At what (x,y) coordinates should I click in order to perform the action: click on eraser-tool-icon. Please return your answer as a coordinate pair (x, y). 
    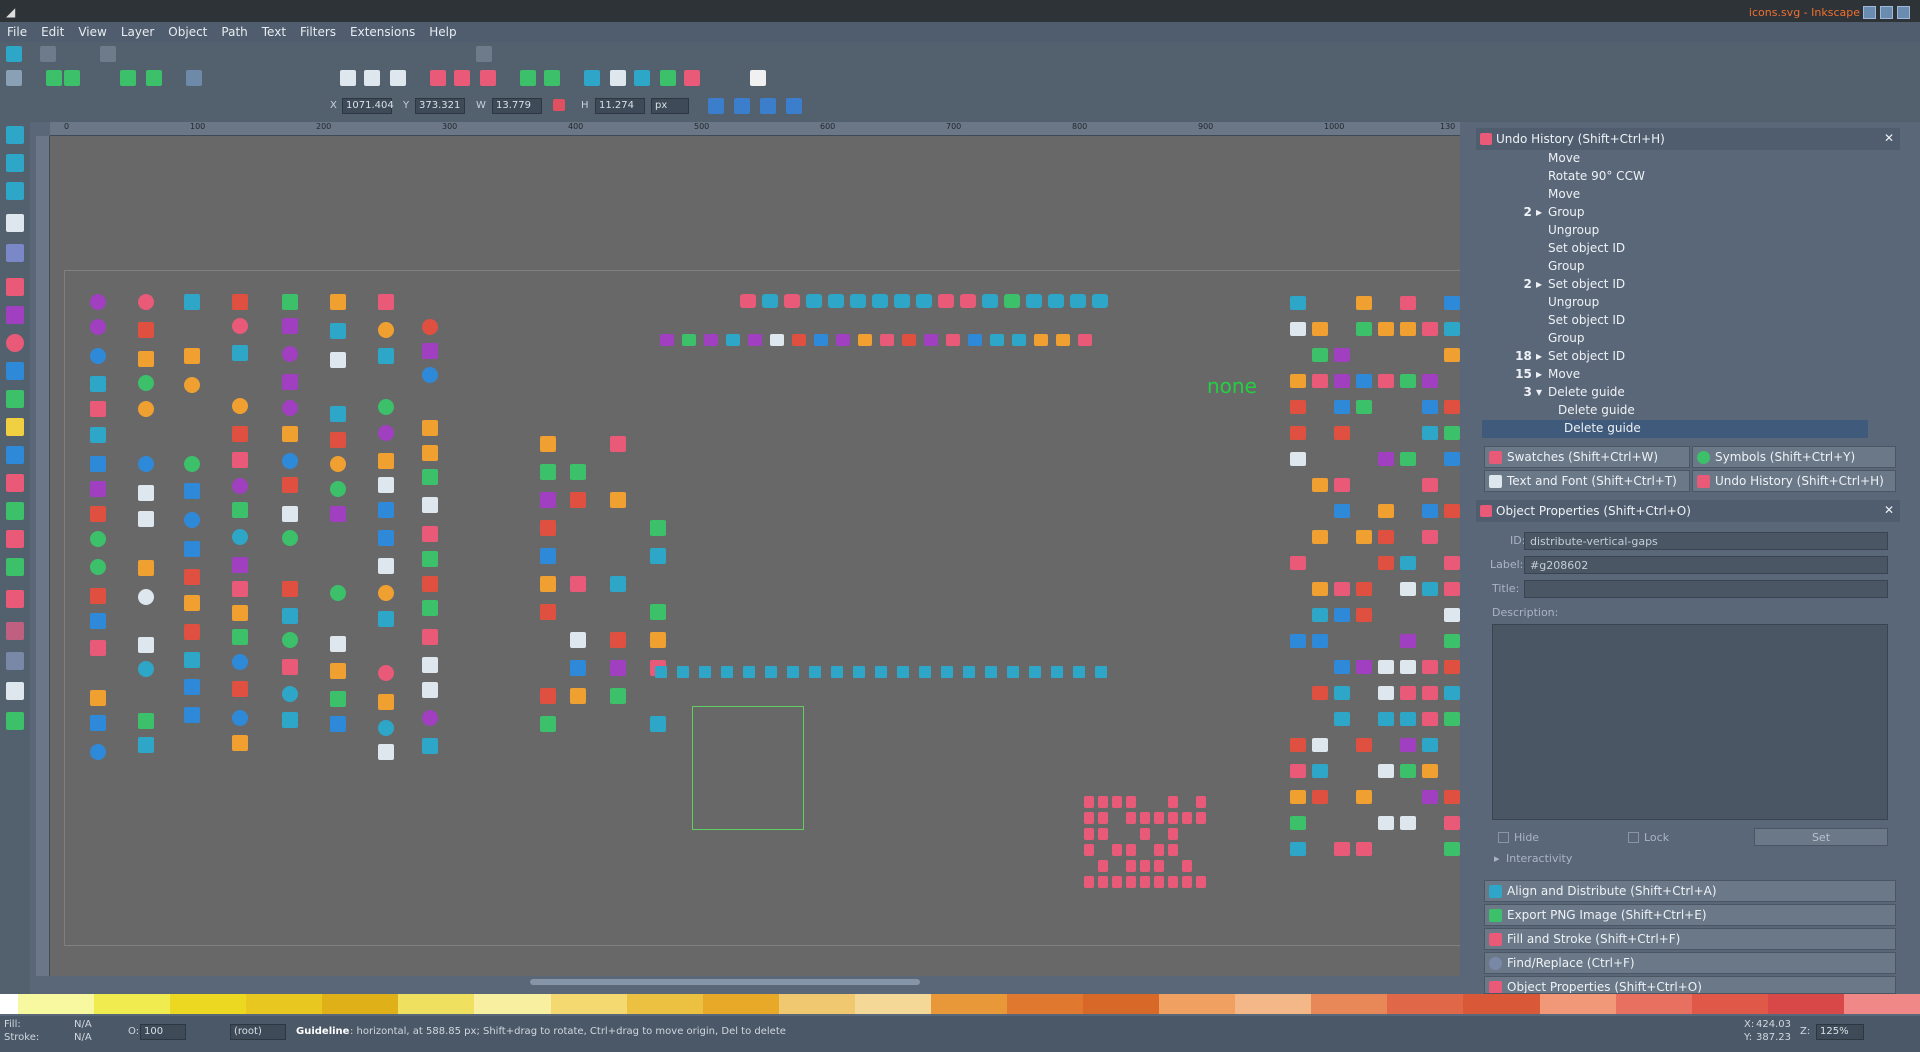
    Looking at the image, I should click on (15, 567).